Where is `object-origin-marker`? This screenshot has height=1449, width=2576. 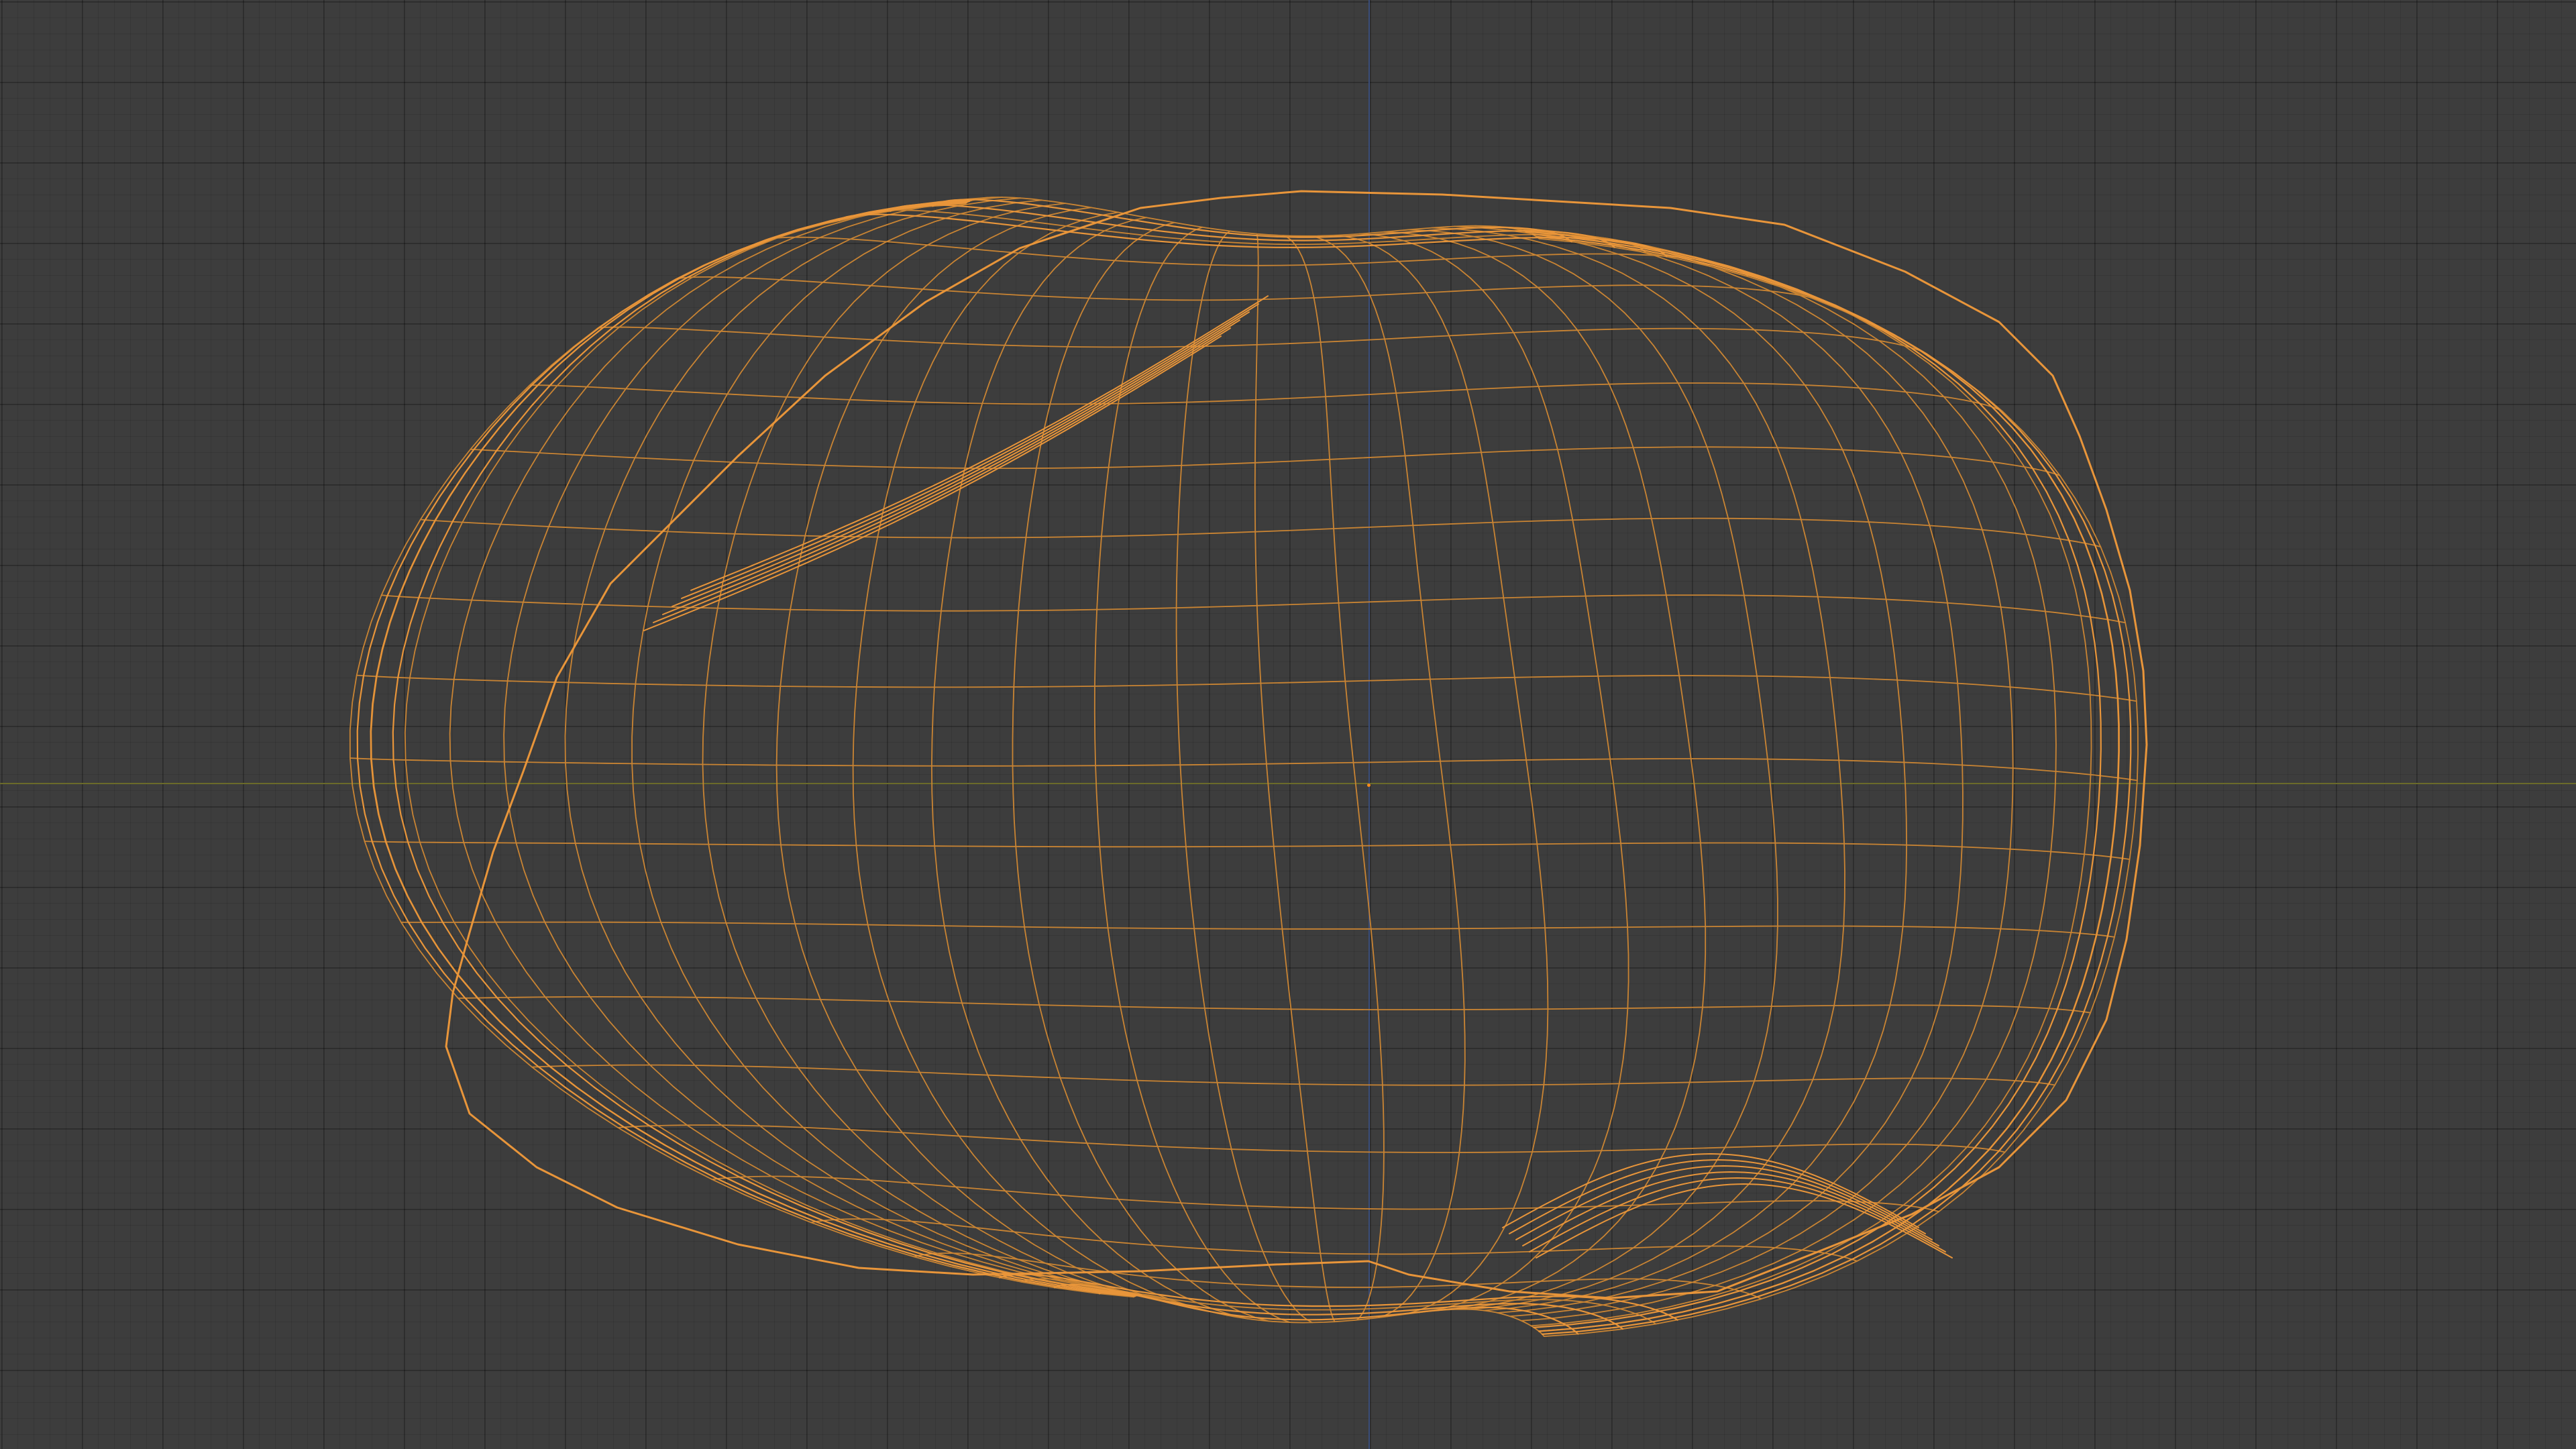
object-origin-marker is located at coordinates (1369, 785).